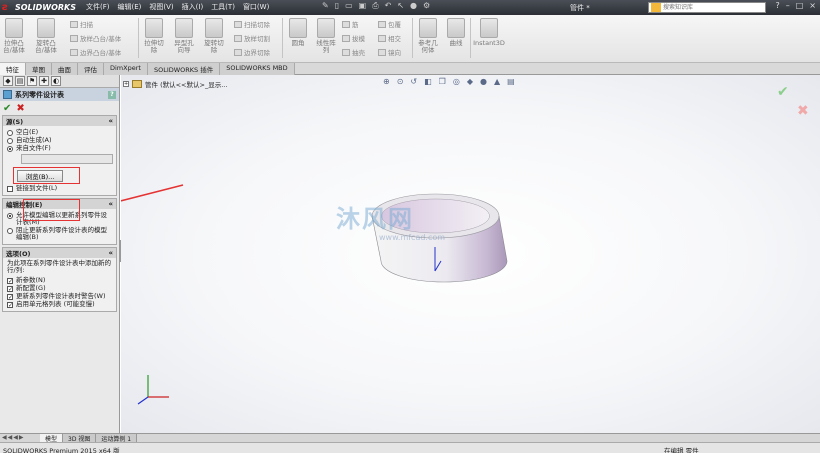 The height and width of the screenshot is (453, 820). I want to click on blank-label: 空白(E), so click(27, 132).